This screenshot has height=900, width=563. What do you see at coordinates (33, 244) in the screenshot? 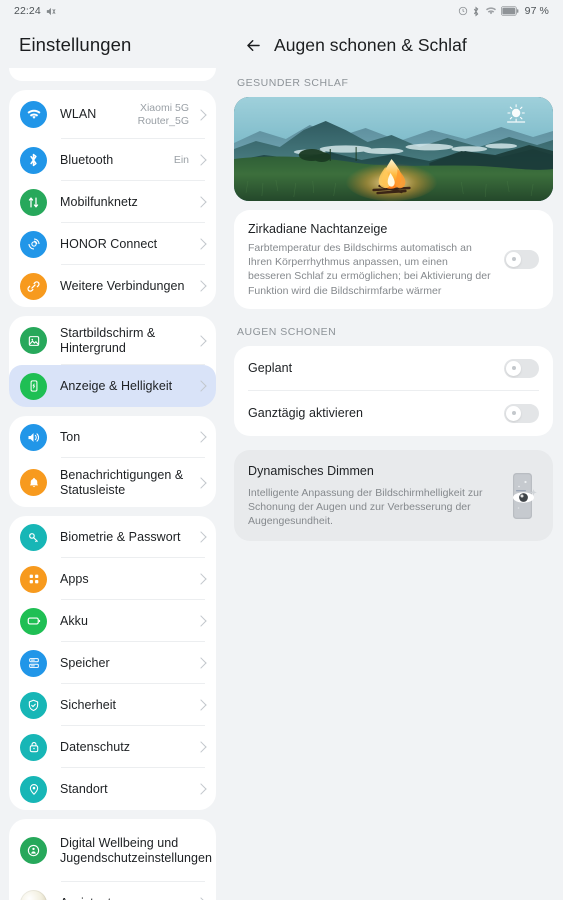
I see `honor-connect-icon` at bounding box center [33, 244].